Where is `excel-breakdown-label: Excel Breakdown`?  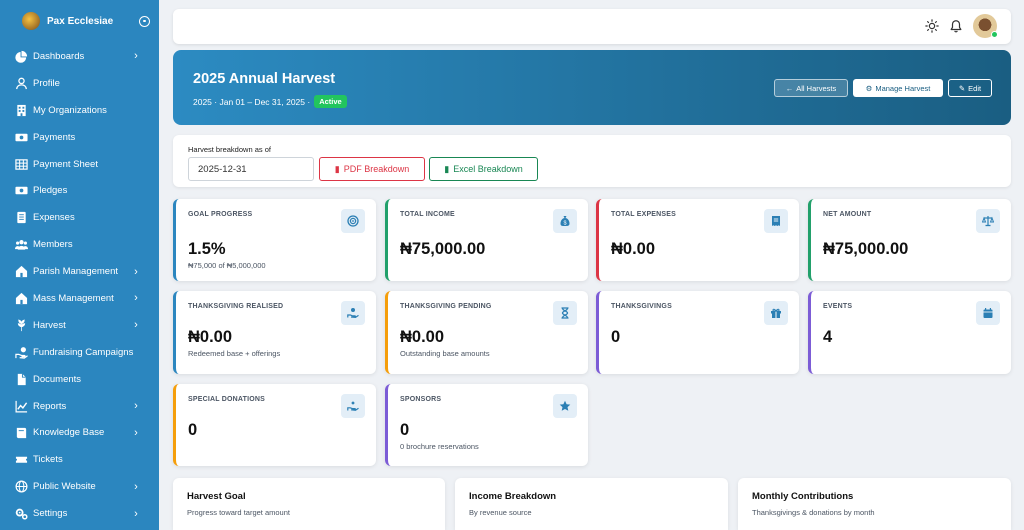
excel-breakdown-label: Excel Breakdown is located at coordinates (488, 169).